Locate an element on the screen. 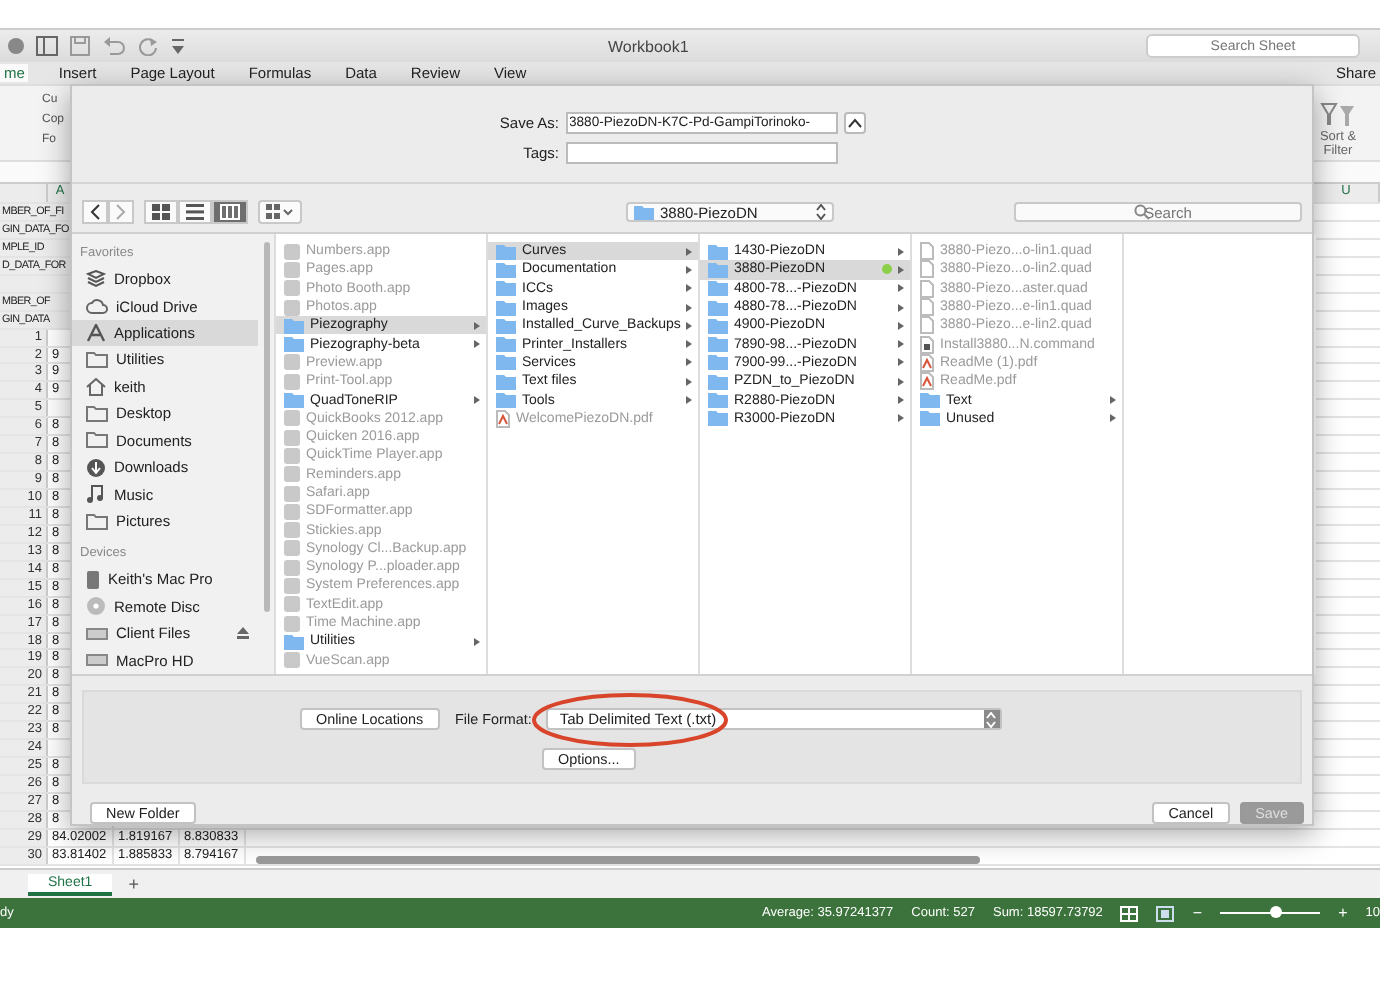 The height and width of the screenshot is (1000, 1380). add-sheet-button: + is located at coordinates (133, 884).